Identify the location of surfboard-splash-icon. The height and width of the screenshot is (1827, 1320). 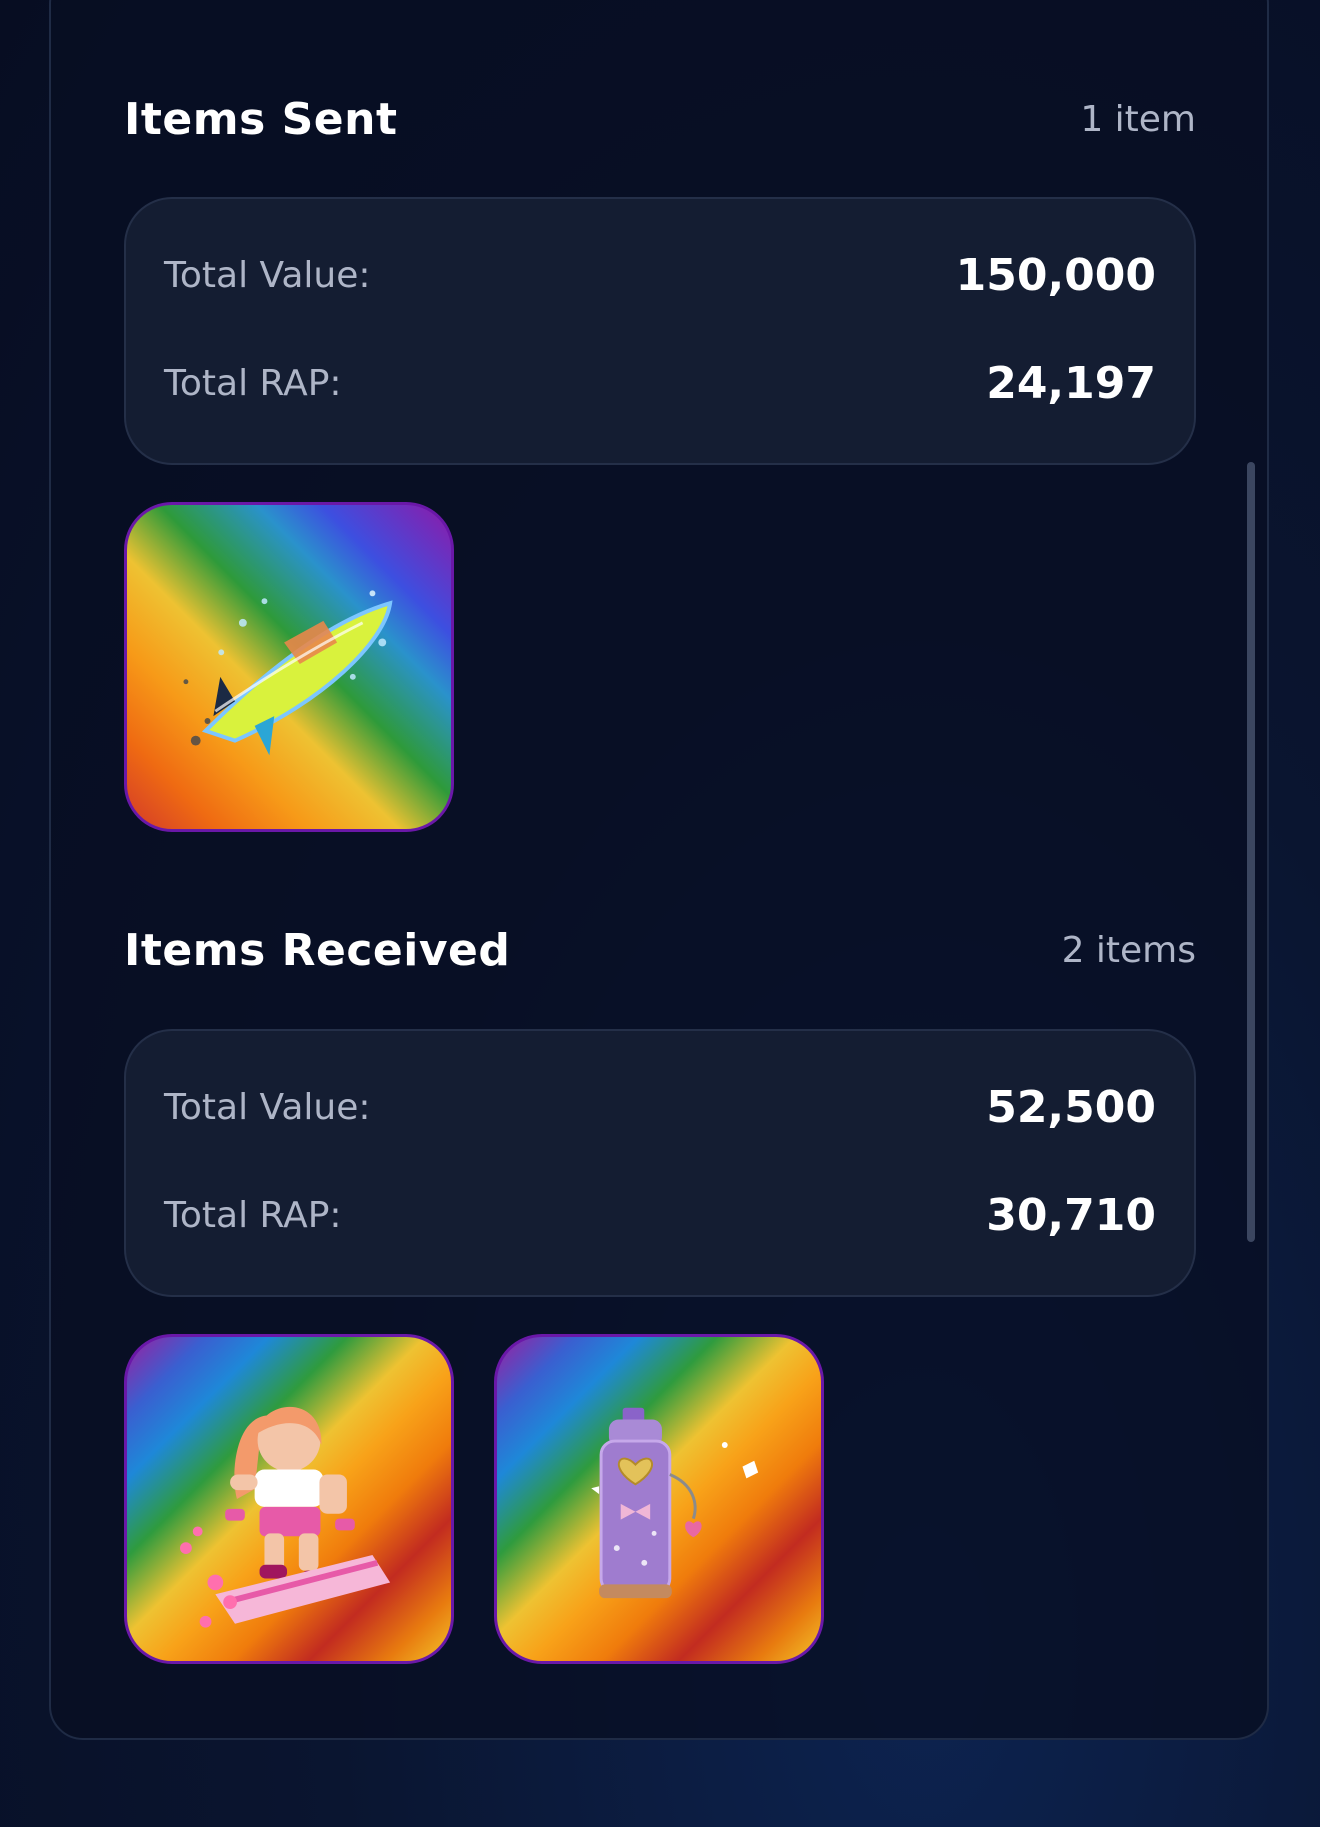
(288, 673).